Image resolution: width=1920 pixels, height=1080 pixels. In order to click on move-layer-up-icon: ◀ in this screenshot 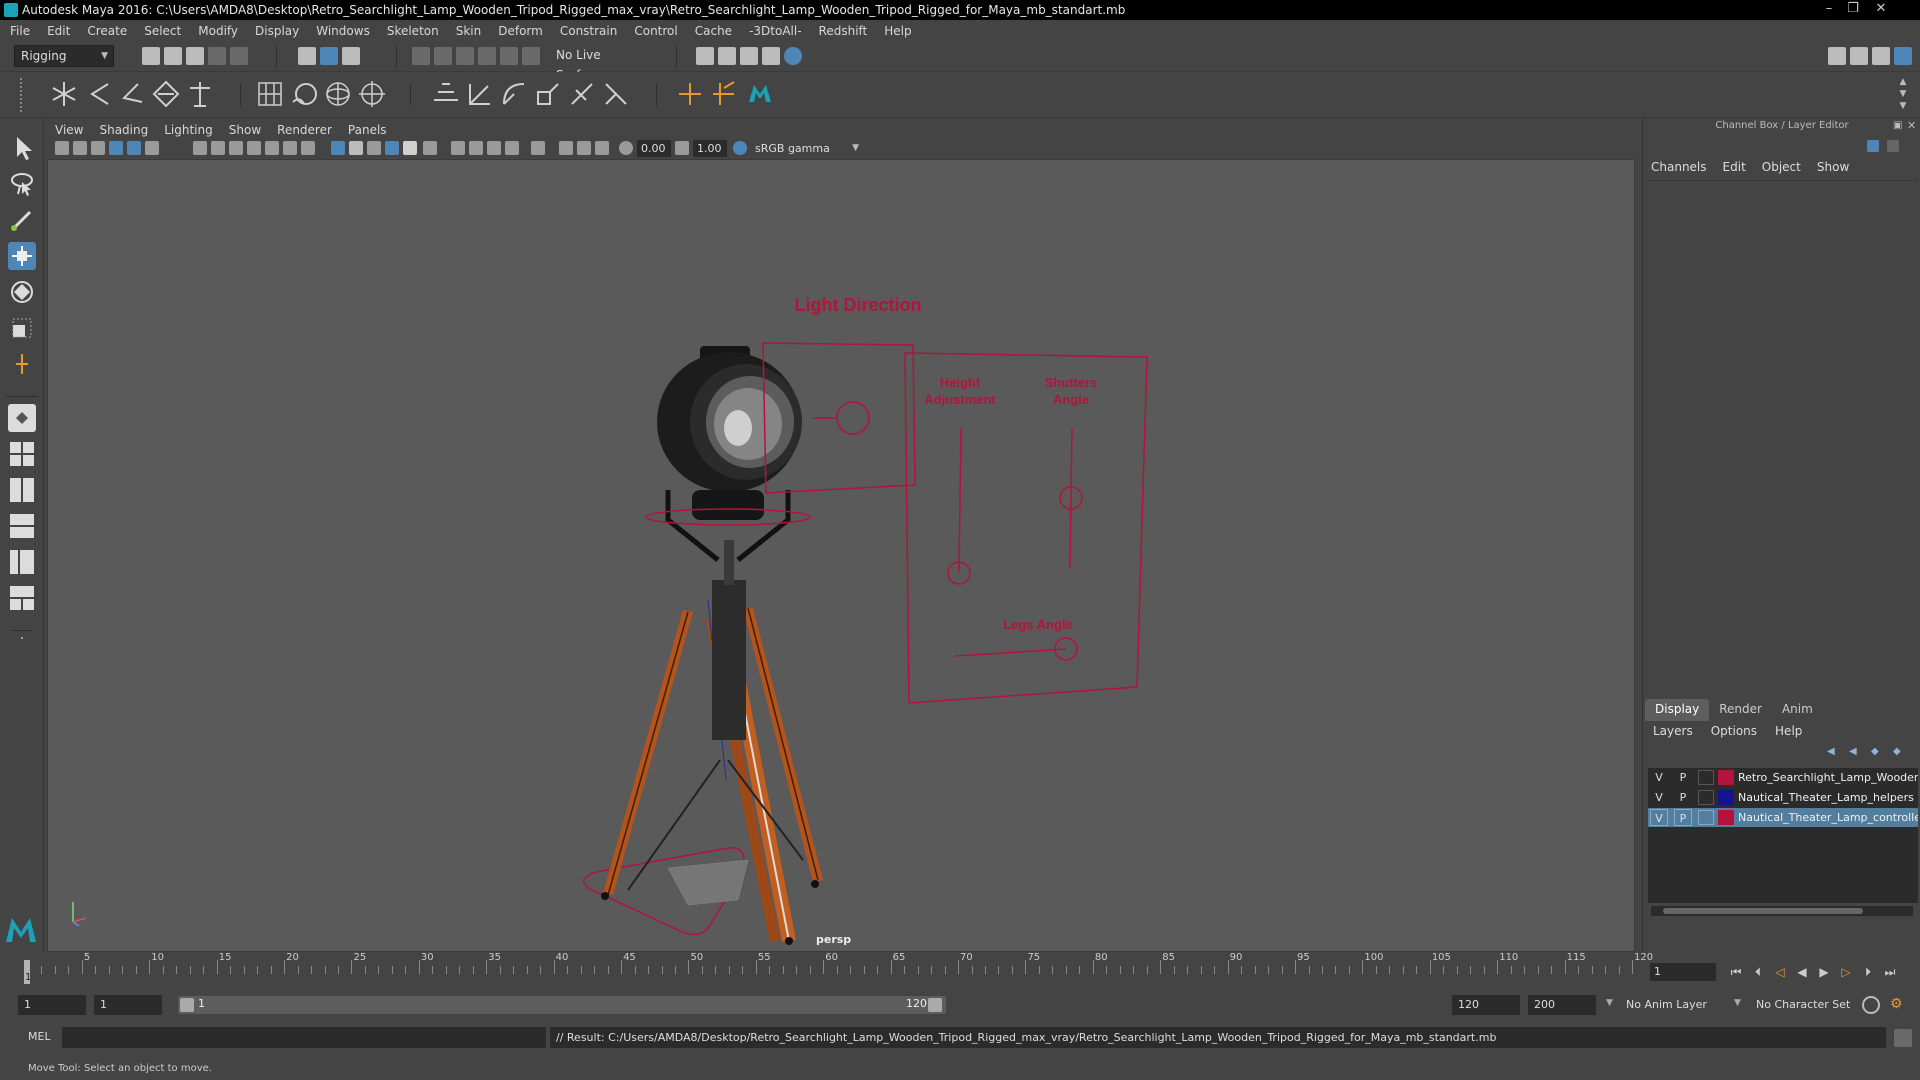, I will do `click(1835, 752)`.